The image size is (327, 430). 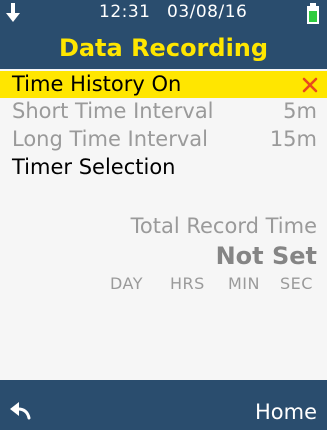 I want to click on menu-item-short-time-interval: Short Time Interval 5m, so click(x=163, y=111).